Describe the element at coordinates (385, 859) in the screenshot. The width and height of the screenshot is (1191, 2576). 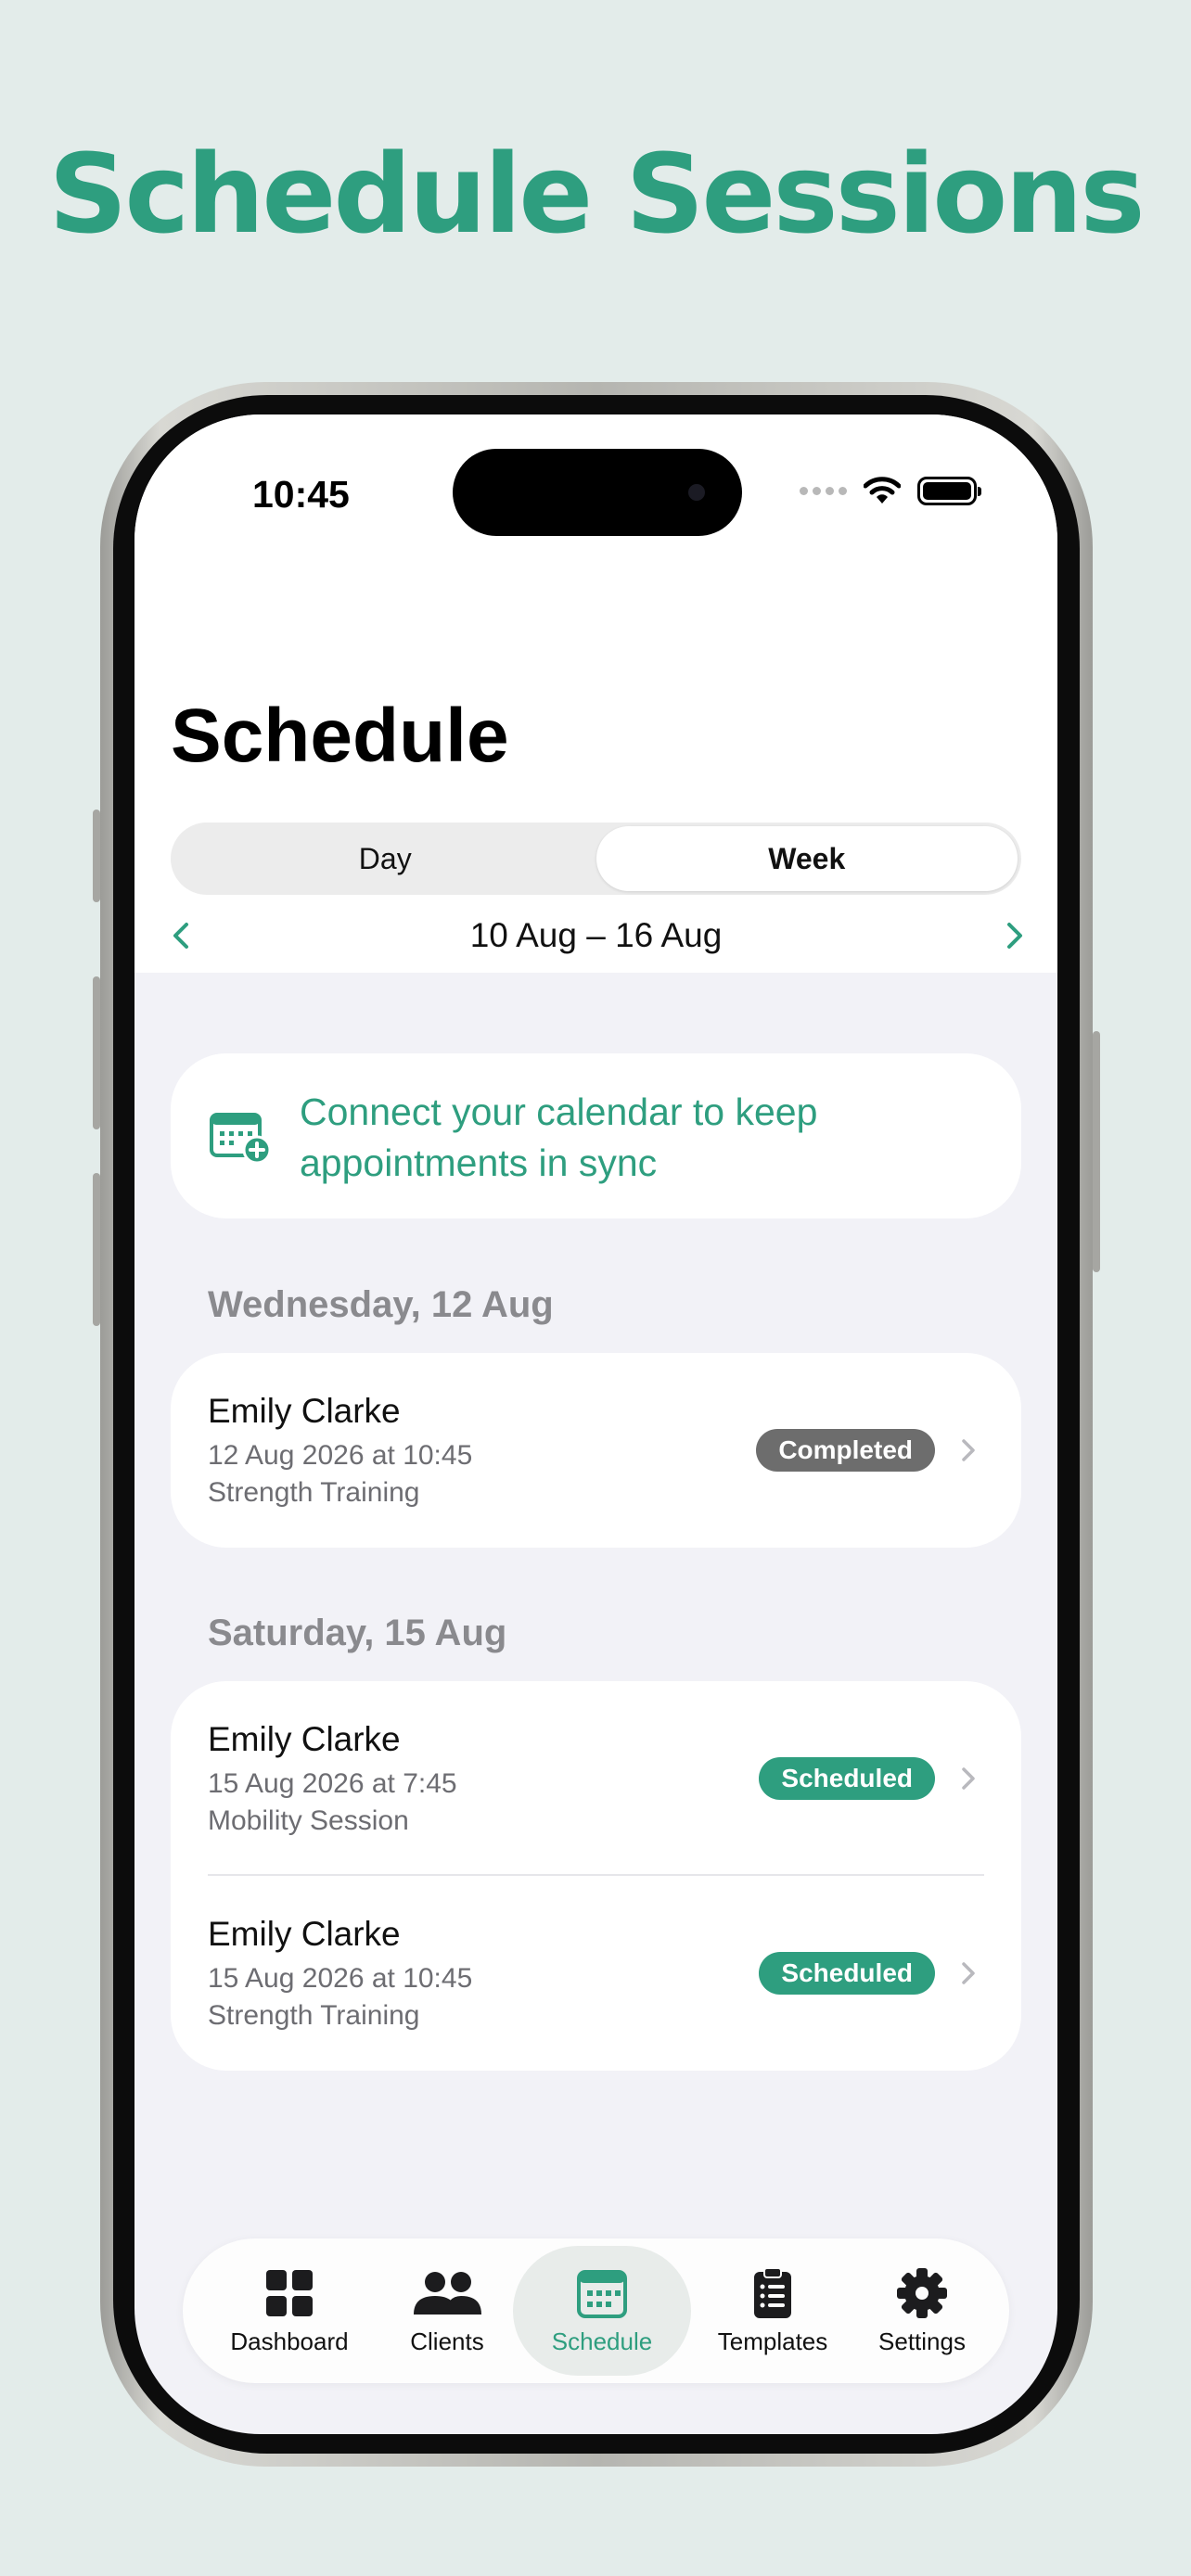
I see `segment-day: Day` at that location.